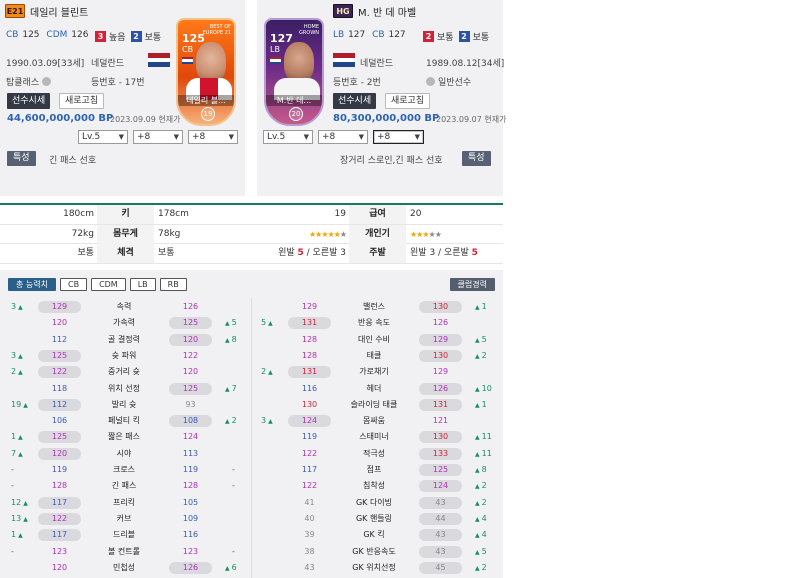  I want to click on work-rate: 3 높음 2 보통, so click(130, 36).